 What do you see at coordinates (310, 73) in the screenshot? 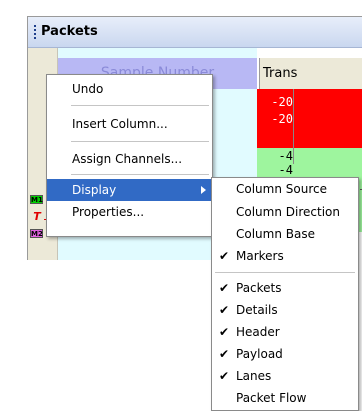
I see `column-header-trans: Trans` at bounding box center [310, 73].